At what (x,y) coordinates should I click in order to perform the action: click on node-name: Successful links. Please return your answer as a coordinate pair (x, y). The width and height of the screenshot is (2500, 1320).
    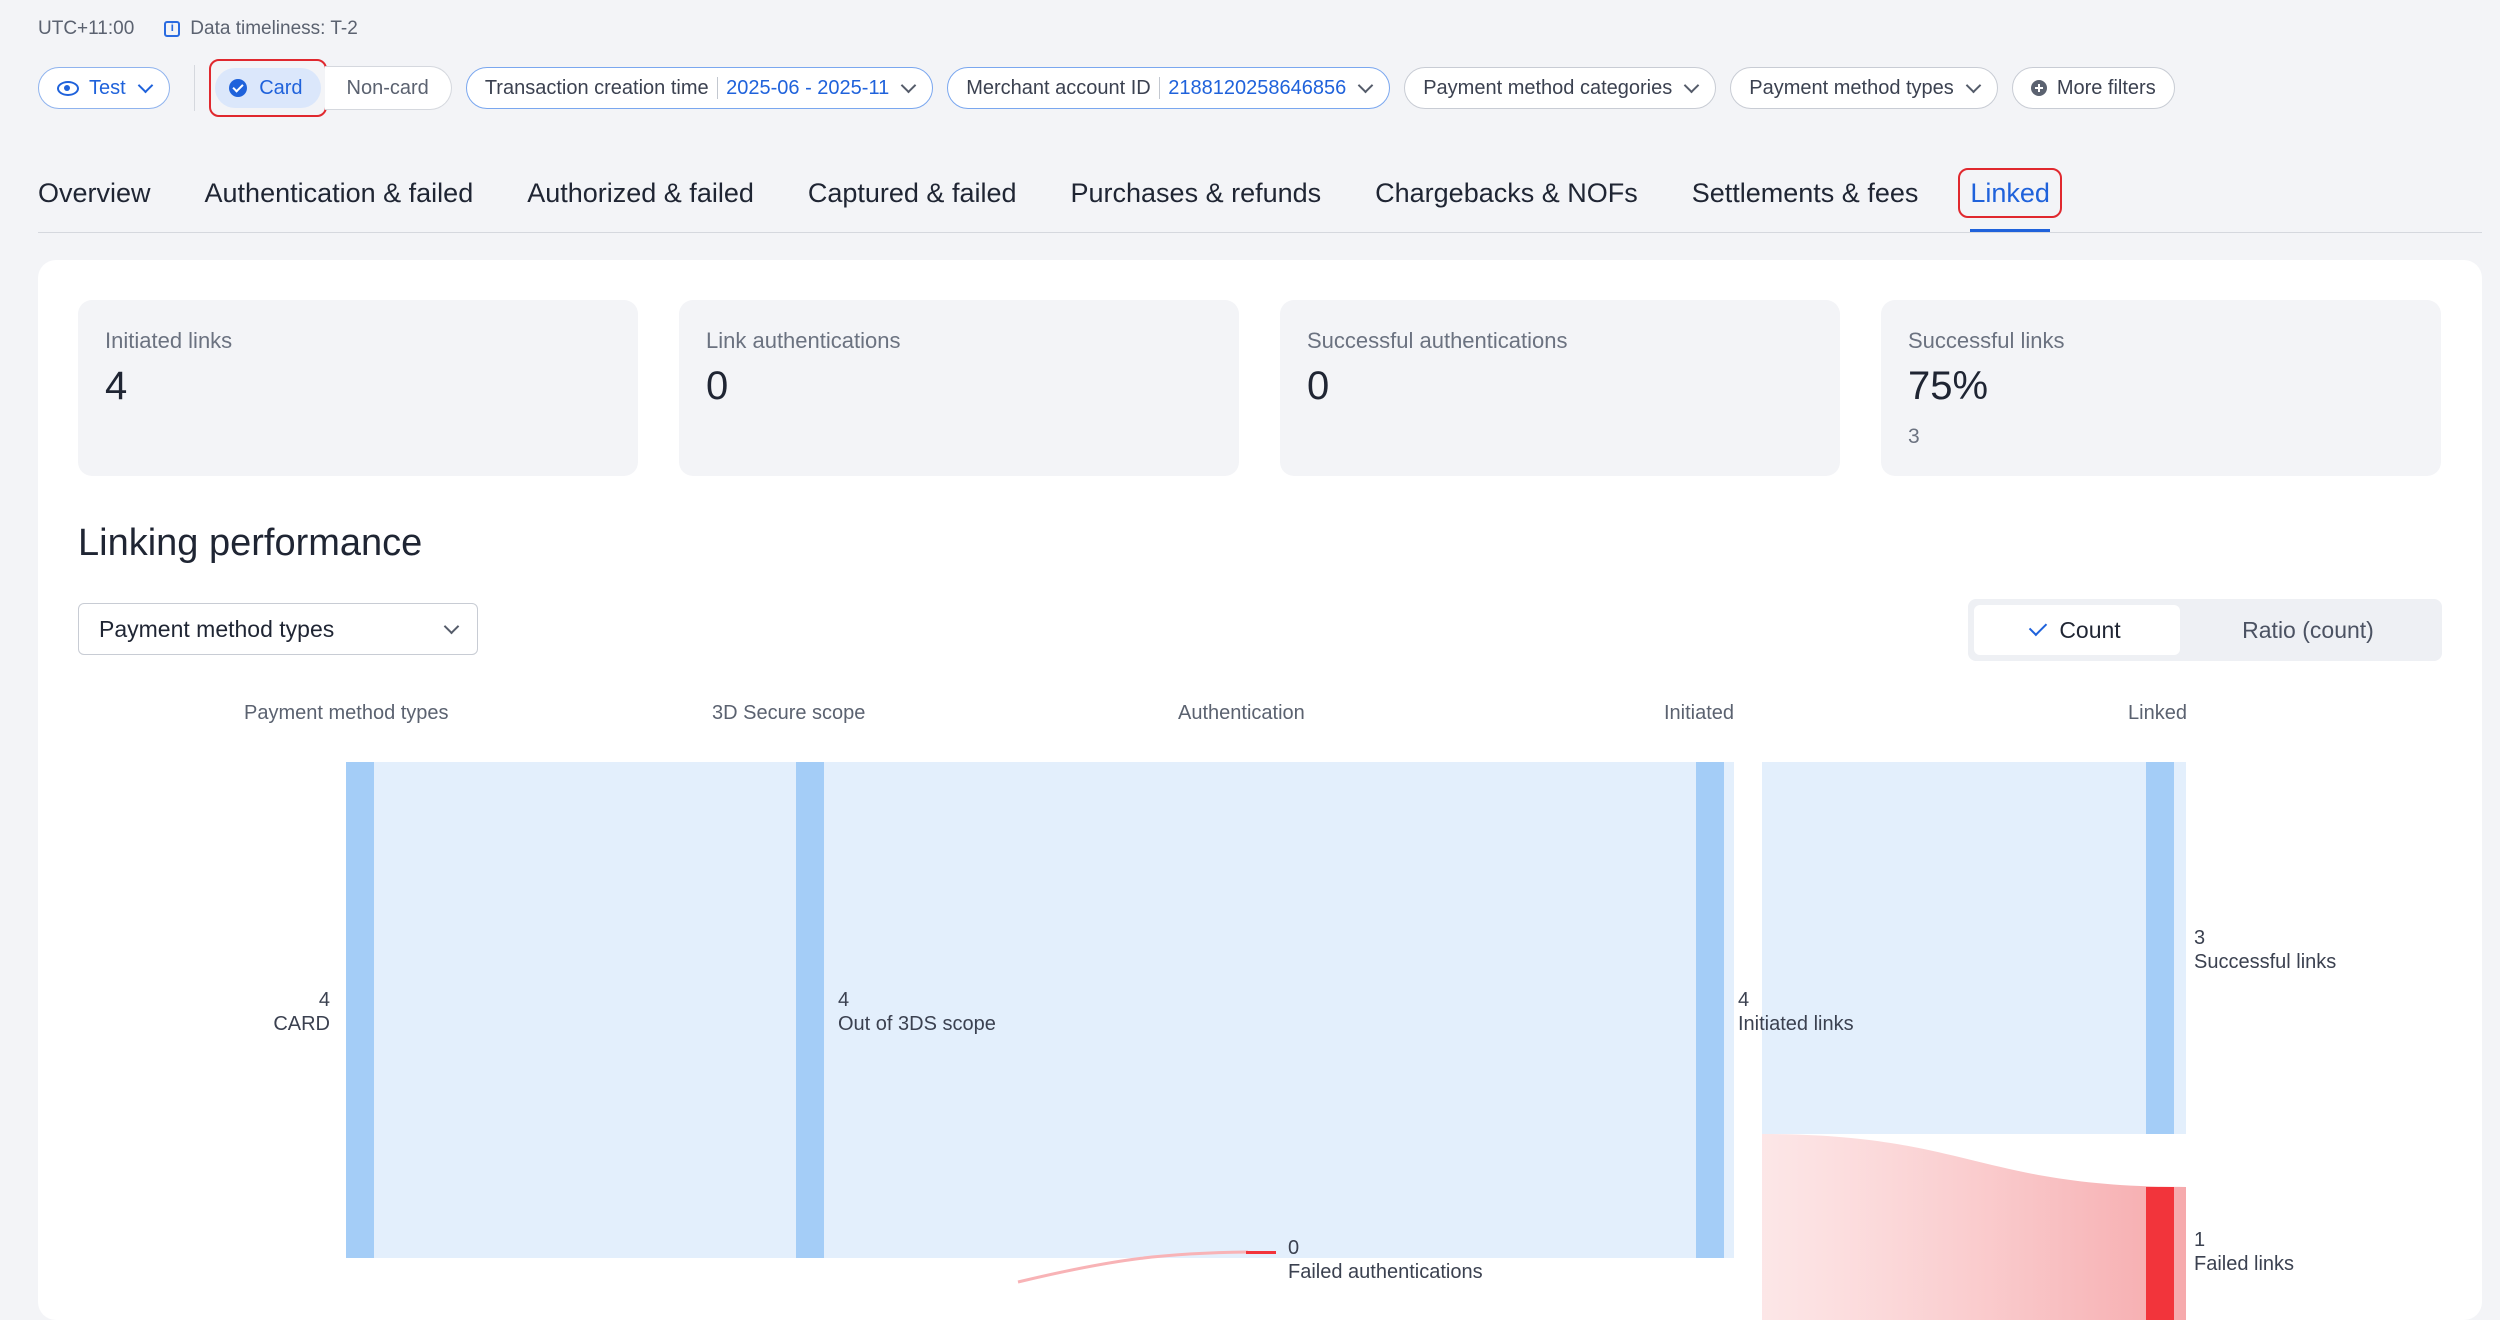
    Looking at the image, I should click on (2265, 962).